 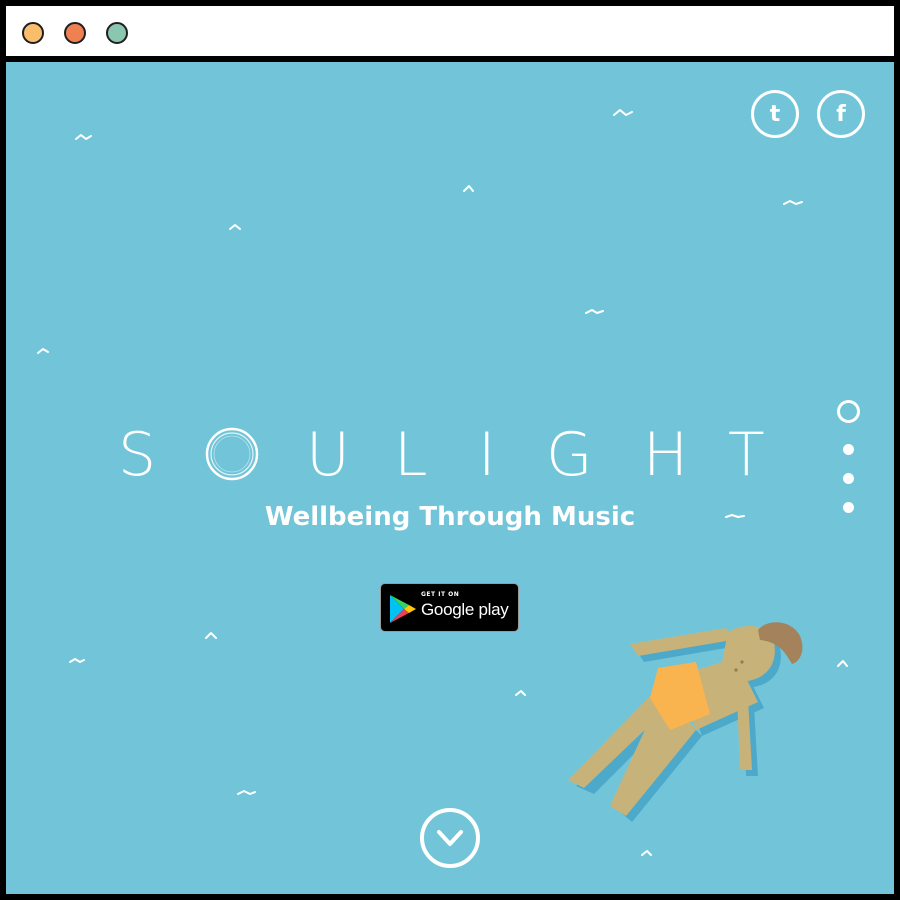 I want to click on logo-wordmark: S U L I G H T, so click(x=450, y=455).